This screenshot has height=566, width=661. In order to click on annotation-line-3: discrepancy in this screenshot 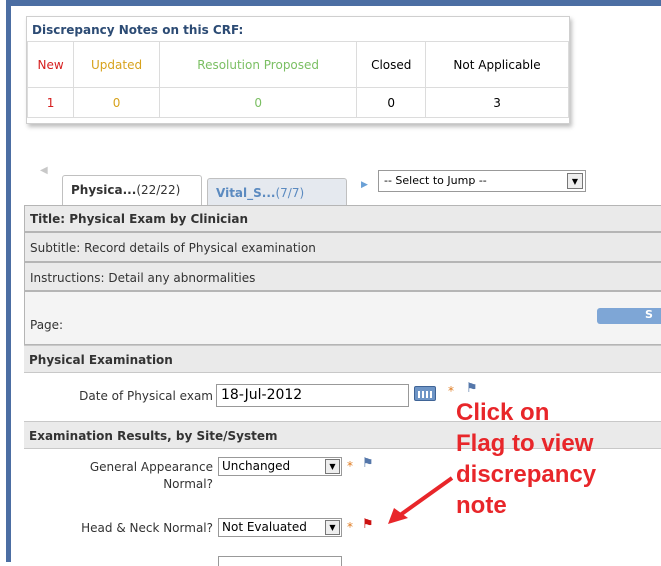, I will do `click(526, 474)`.